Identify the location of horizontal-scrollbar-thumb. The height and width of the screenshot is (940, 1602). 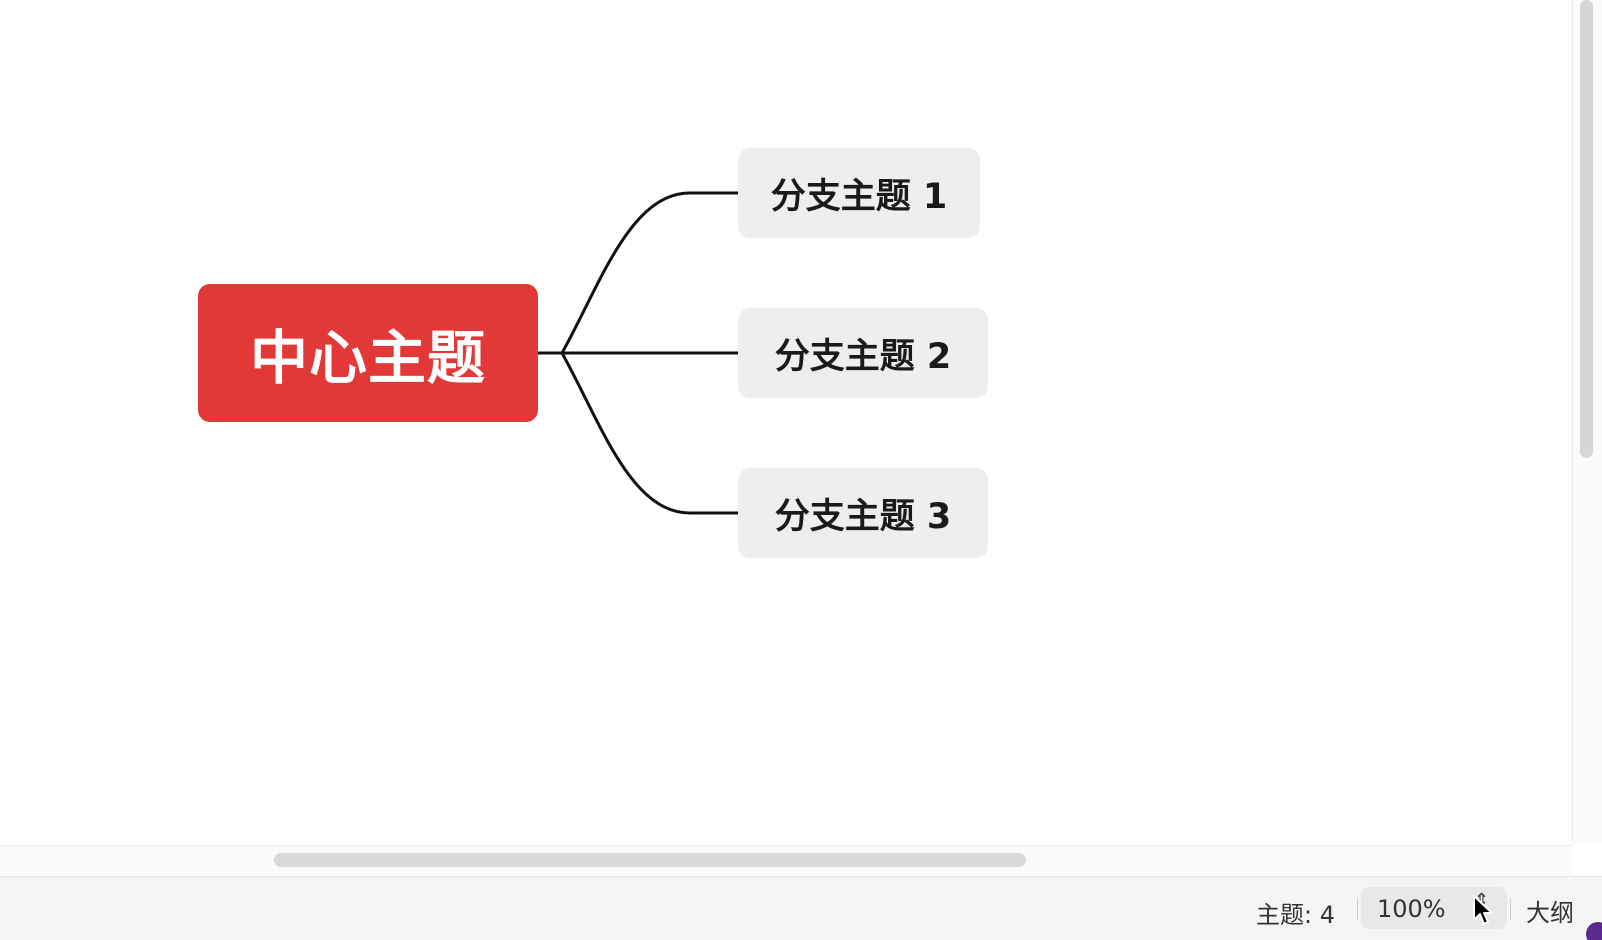
(650, 860).